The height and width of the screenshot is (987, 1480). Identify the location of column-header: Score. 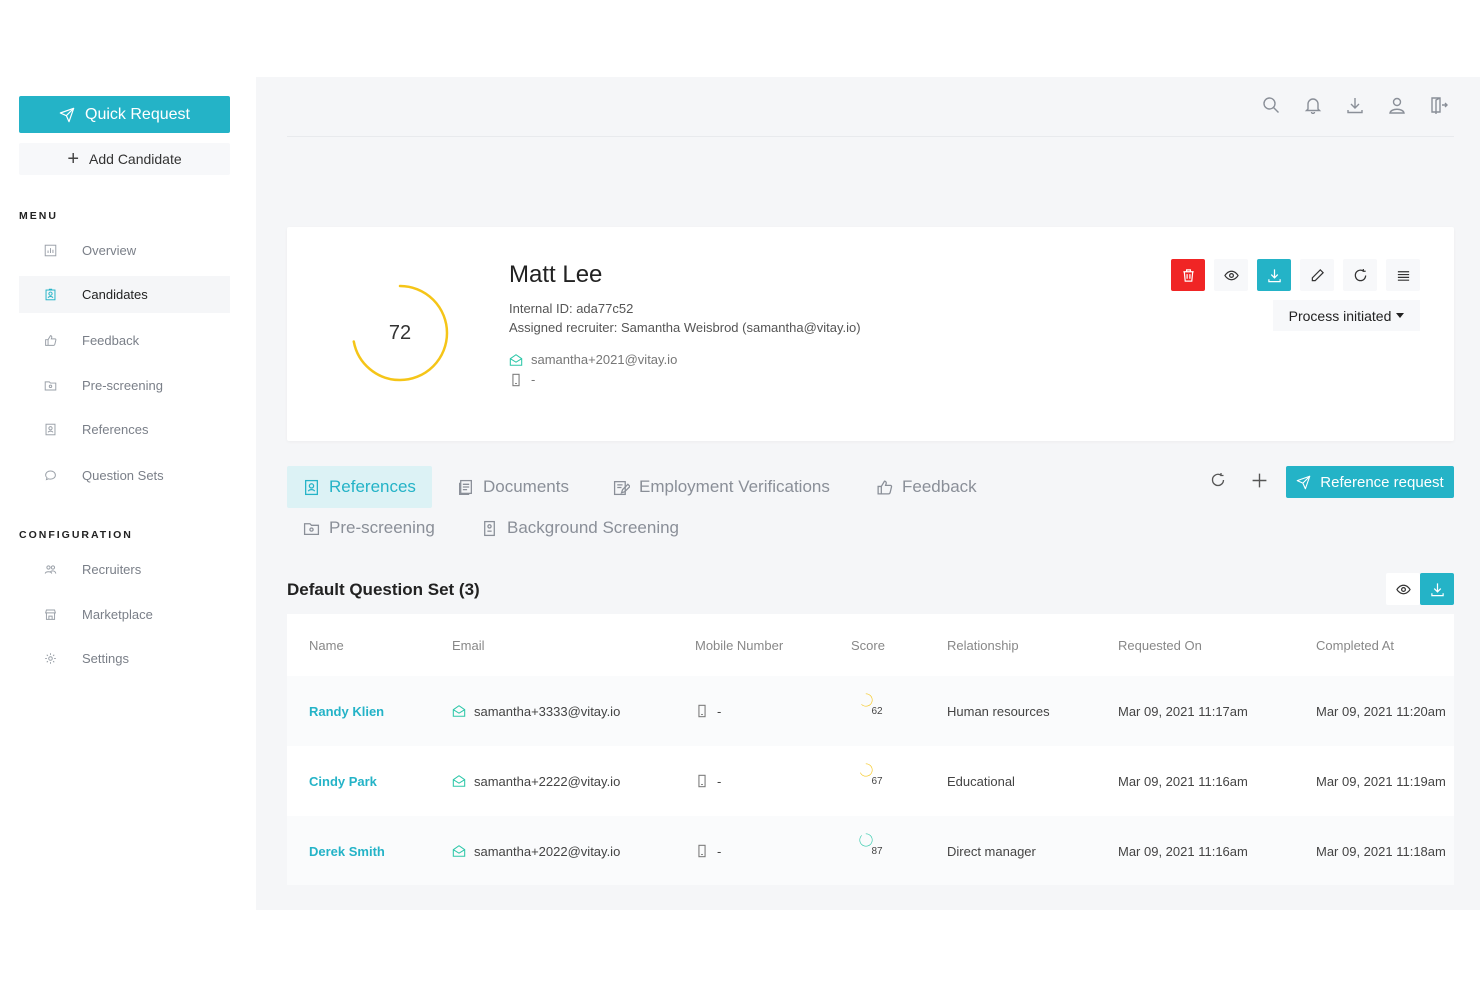
(868, 645).